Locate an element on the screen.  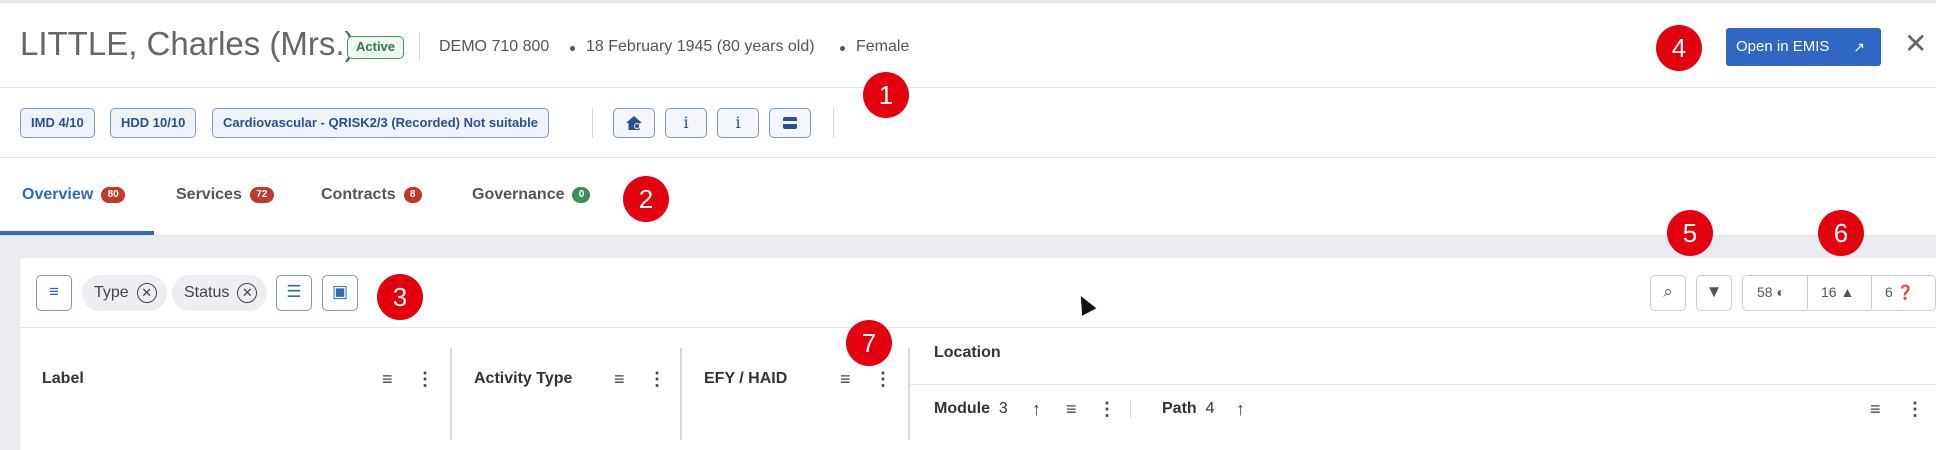
close-icon: ✕ is located at coordinates (1915, 44).